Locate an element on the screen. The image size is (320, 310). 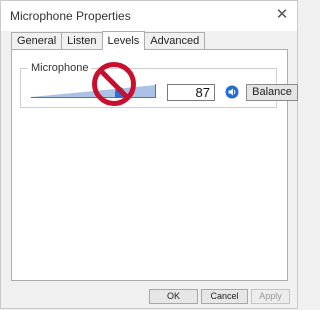
tab-listen: Listen is located at coordinates (82, 40).